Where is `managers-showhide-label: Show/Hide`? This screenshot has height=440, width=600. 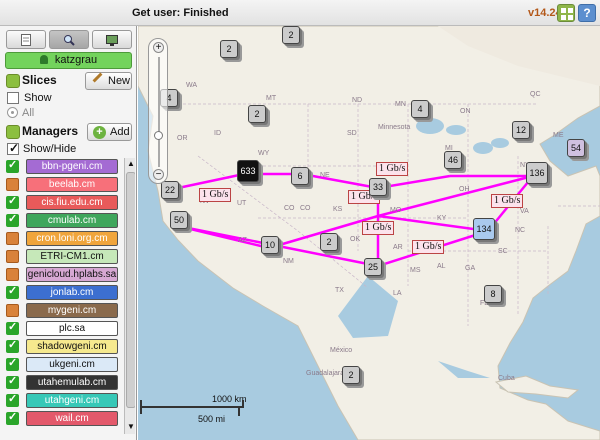
managers-showhide-label: Show/Hide is located at coordinates (50, 149).